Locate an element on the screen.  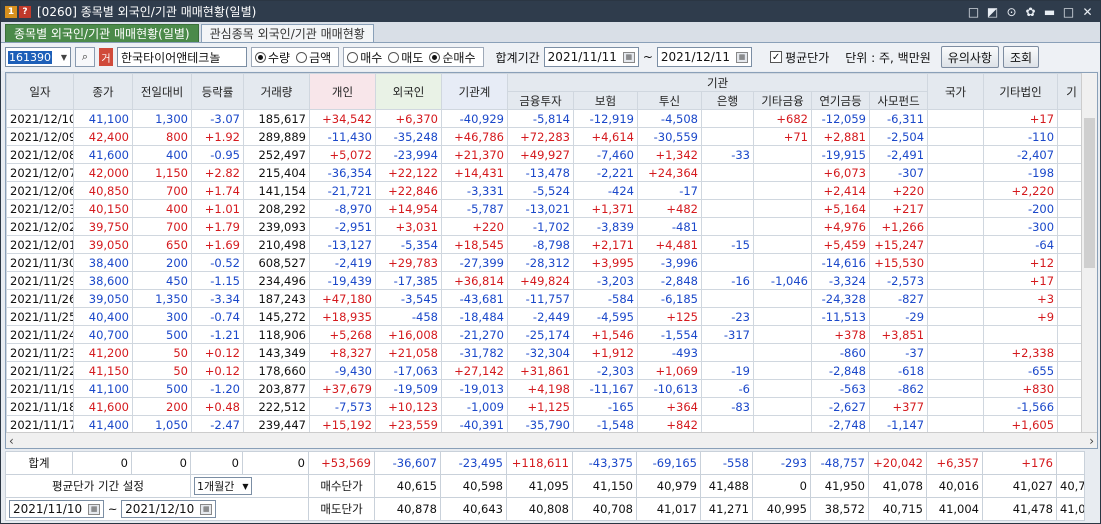
col-bank: 은행 is located at coordinates (727, 100).